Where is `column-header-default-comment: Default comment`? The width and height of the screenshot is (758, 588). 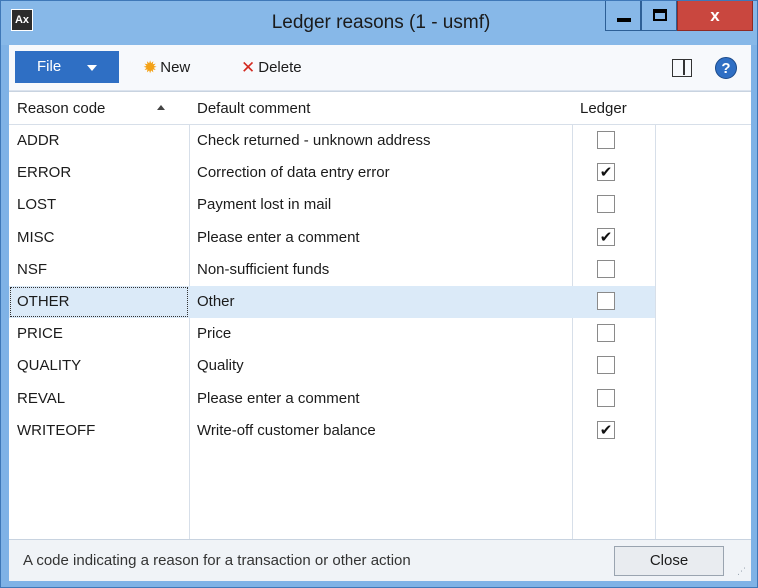
column-header-default-comment: Default comment is located at coordinates (380, 108).